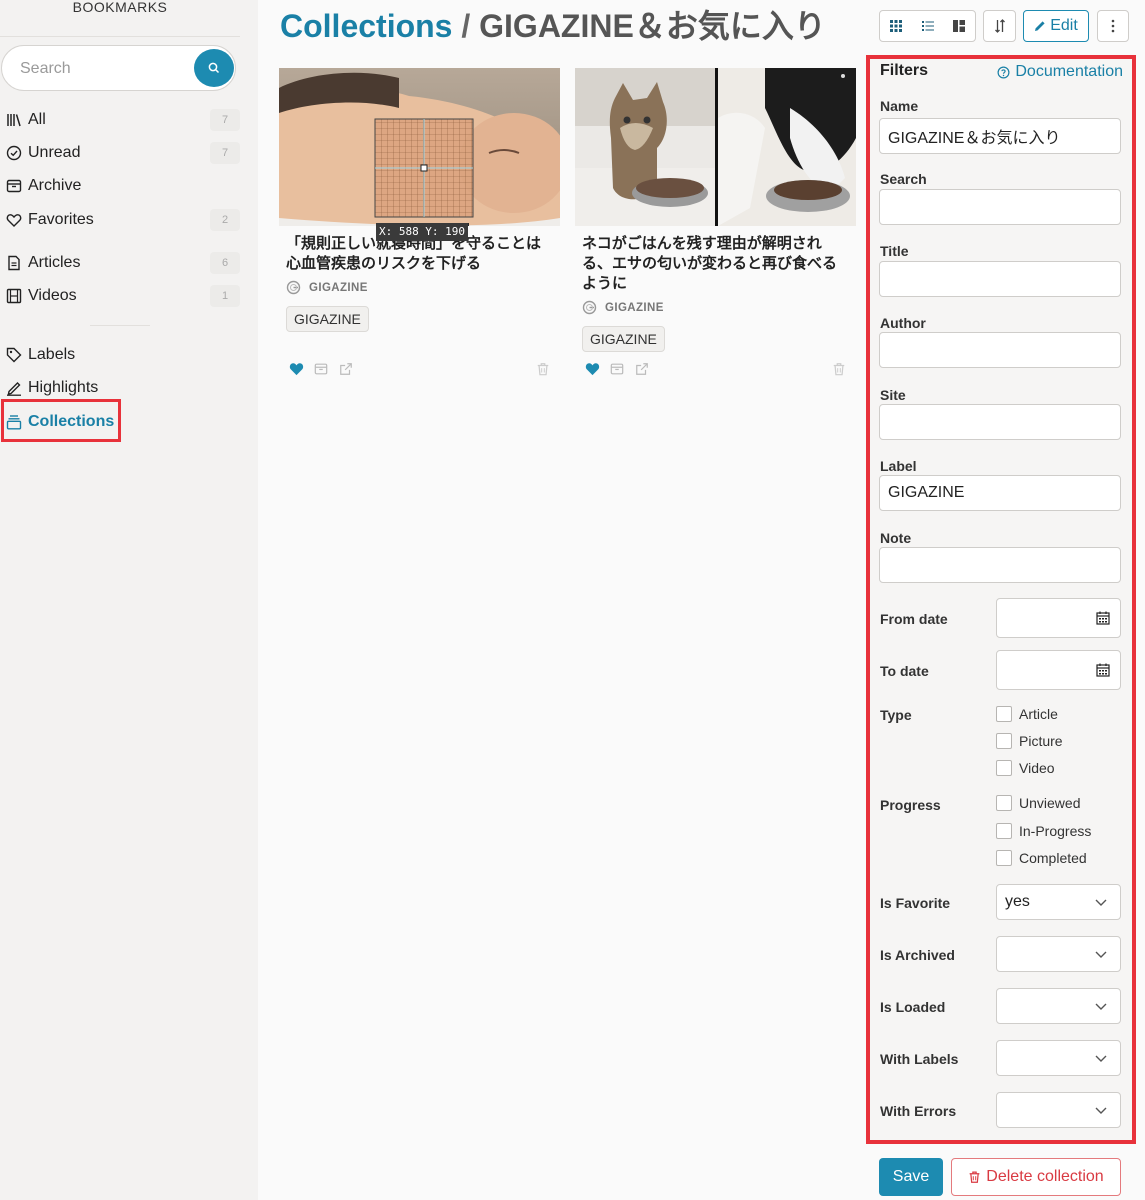  Describe the element at coordinates (716, 264) in the screenshot. I see `card-title: ネコがごはんを残す理由が解明される、エサの匂いが変わると再び食べるように` at that location.